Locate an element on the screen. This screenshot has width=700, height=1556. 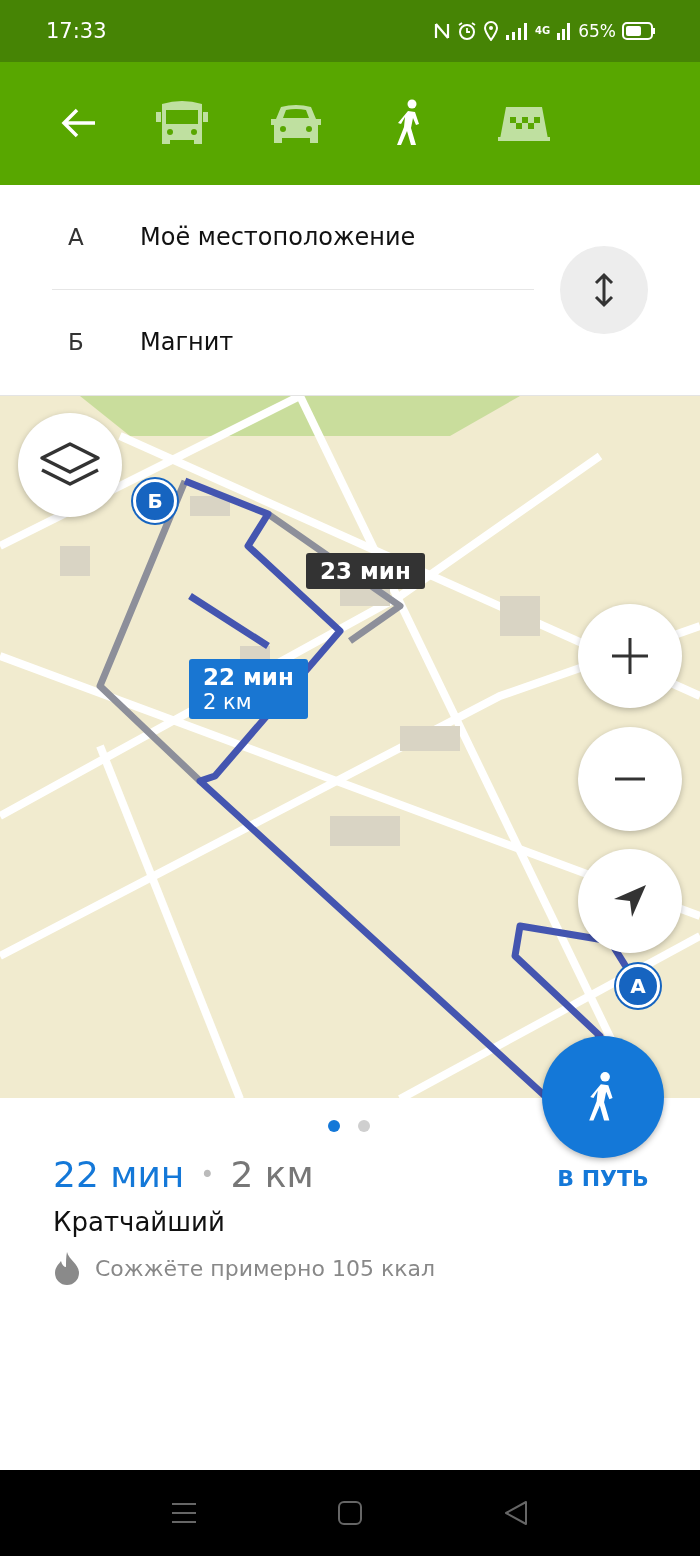
go-label: В ПУТЬ is located at coordinates (603, 1179).